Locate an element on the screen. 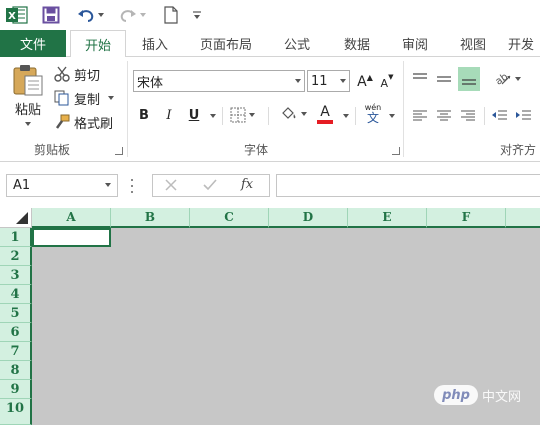  tab-page-layout: 页面布局 is located at coordinates (226, 43).